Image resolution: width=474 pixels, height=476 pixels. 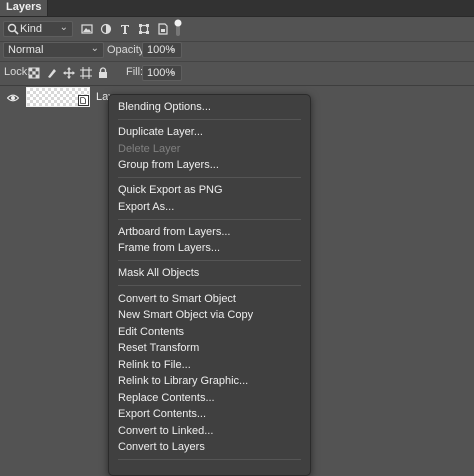 What do you see at coordinates (178, 28) in the screenshot?
I see `filter-toggle-icon` at bounding box center [178, 28].